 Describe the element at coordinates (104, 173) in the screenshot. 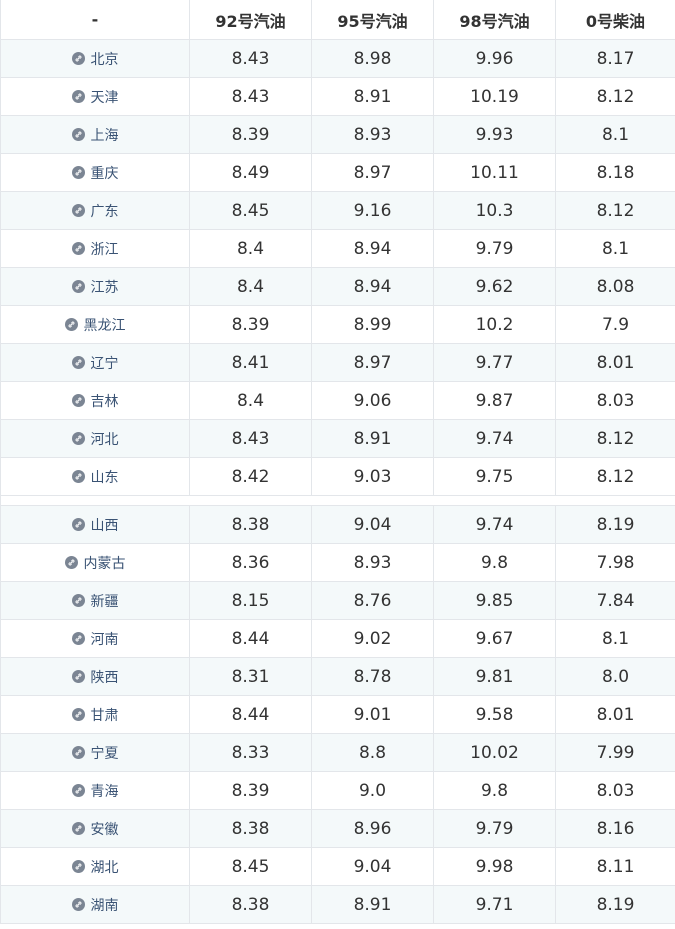

I see `region-name: 重庆` at that location.